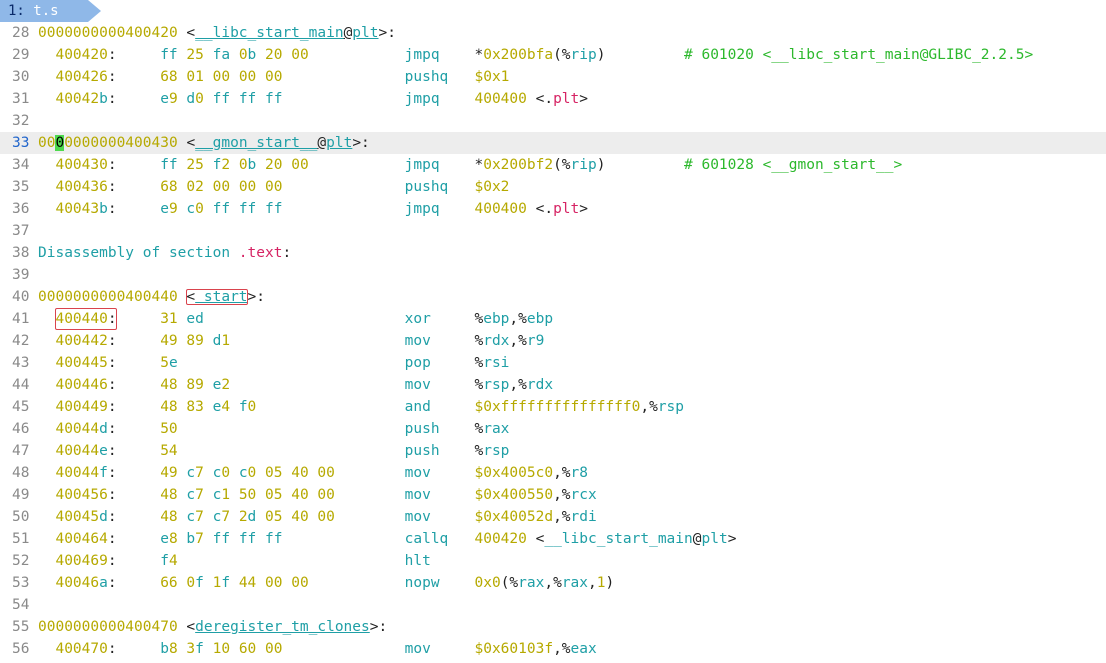  What do you see at coordinates (21, 627) in the screenshot?
I see `line-number: 55` at bounding box center [21, 627].